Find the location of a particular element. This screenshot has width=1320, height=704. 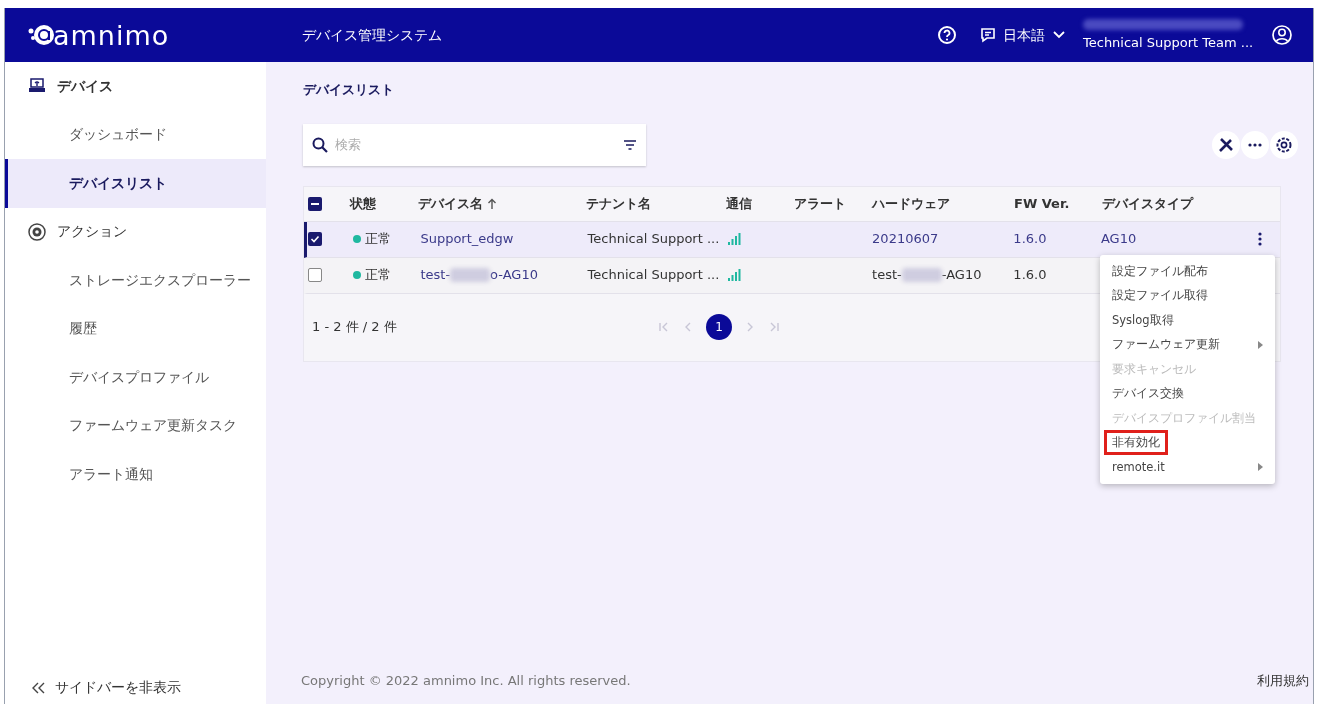

sidebar-label: ストレージエクスプローラー is located at coordinates (160, 280).